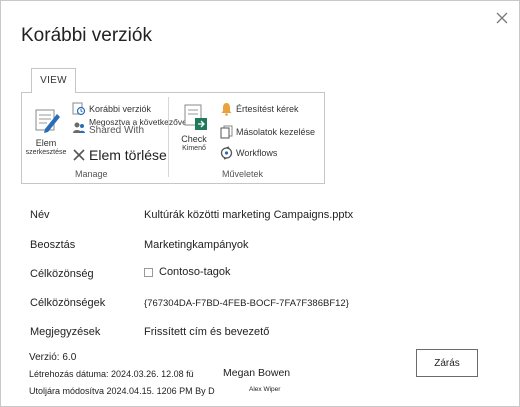  Describe the element at coordinates (246, 303) in the screenshot. I see `property-value-audiences: {767304DA-F7BD-4FEB-BOCF-7FA7F386BF12}` at that location.